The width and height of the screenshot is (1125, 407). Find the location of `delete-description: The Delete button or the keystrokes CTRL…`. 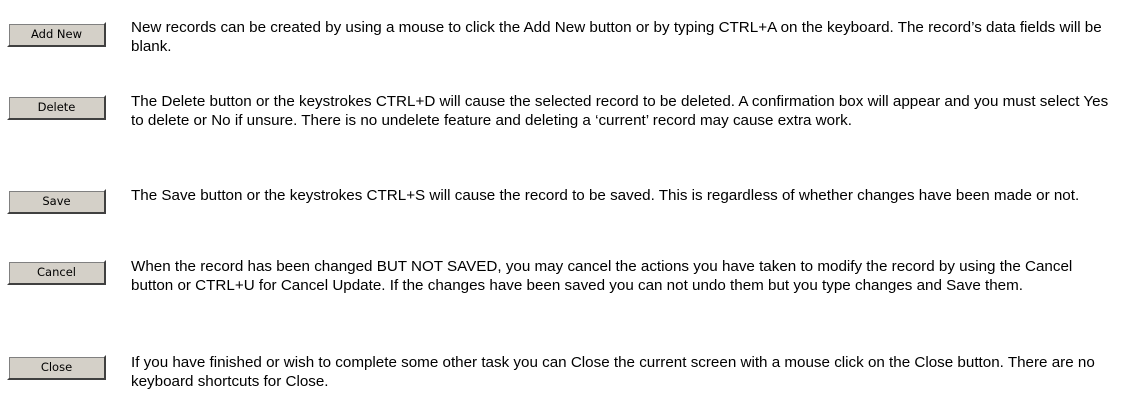

delete-description: The Delete button or the keystrokes CTRL… is located at coordinates (620, 111).